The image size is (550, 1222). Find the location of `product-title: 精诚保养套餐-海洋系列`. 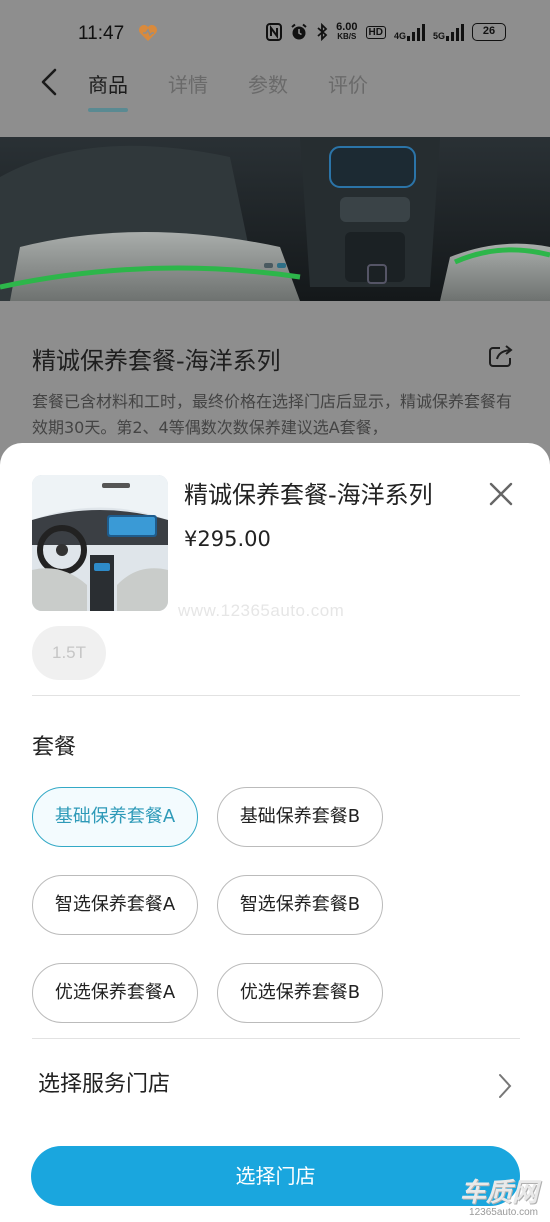

product-title: 精诚保养套餐-海洋系列 is located at coordinates (156, 361).